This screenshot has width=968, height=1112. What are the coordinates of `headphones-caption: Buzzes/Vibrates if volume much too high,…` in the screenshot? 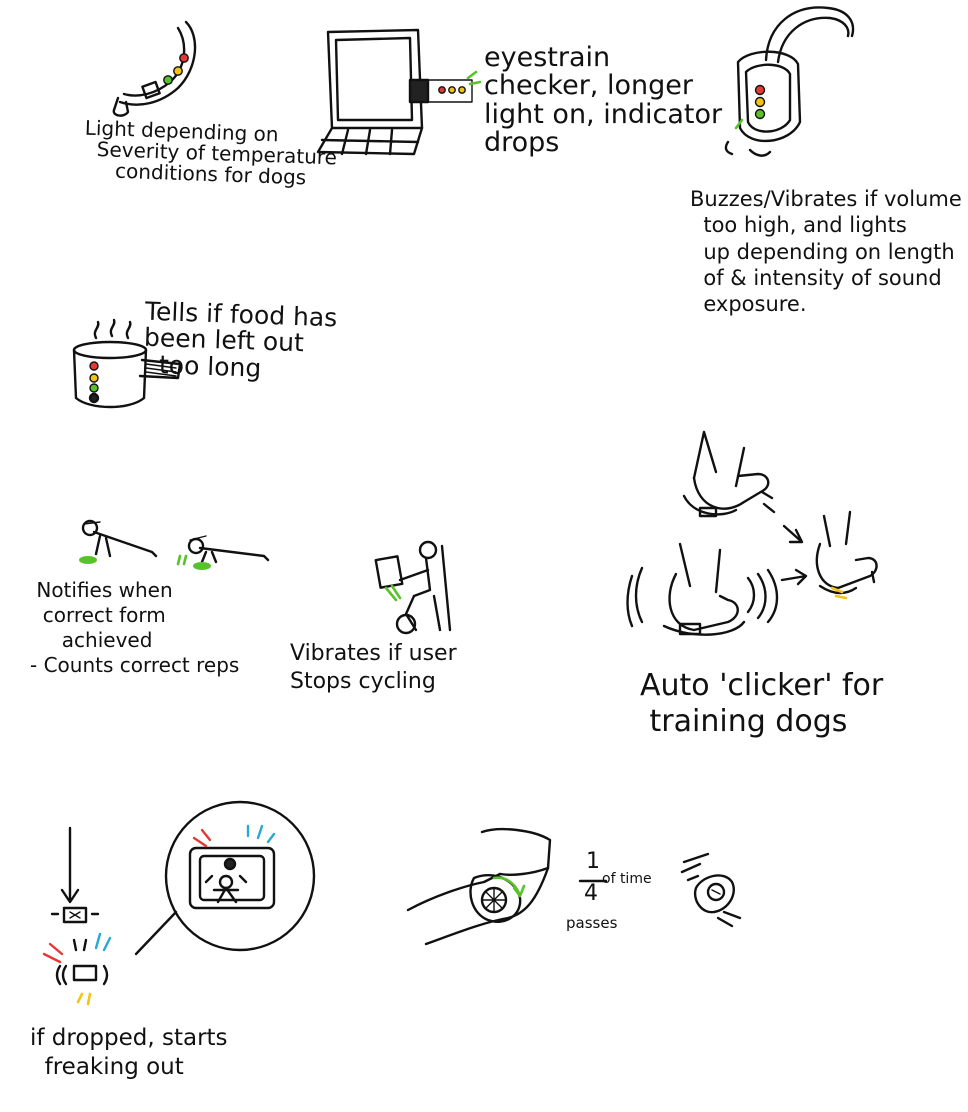 It's located at (826, 251).